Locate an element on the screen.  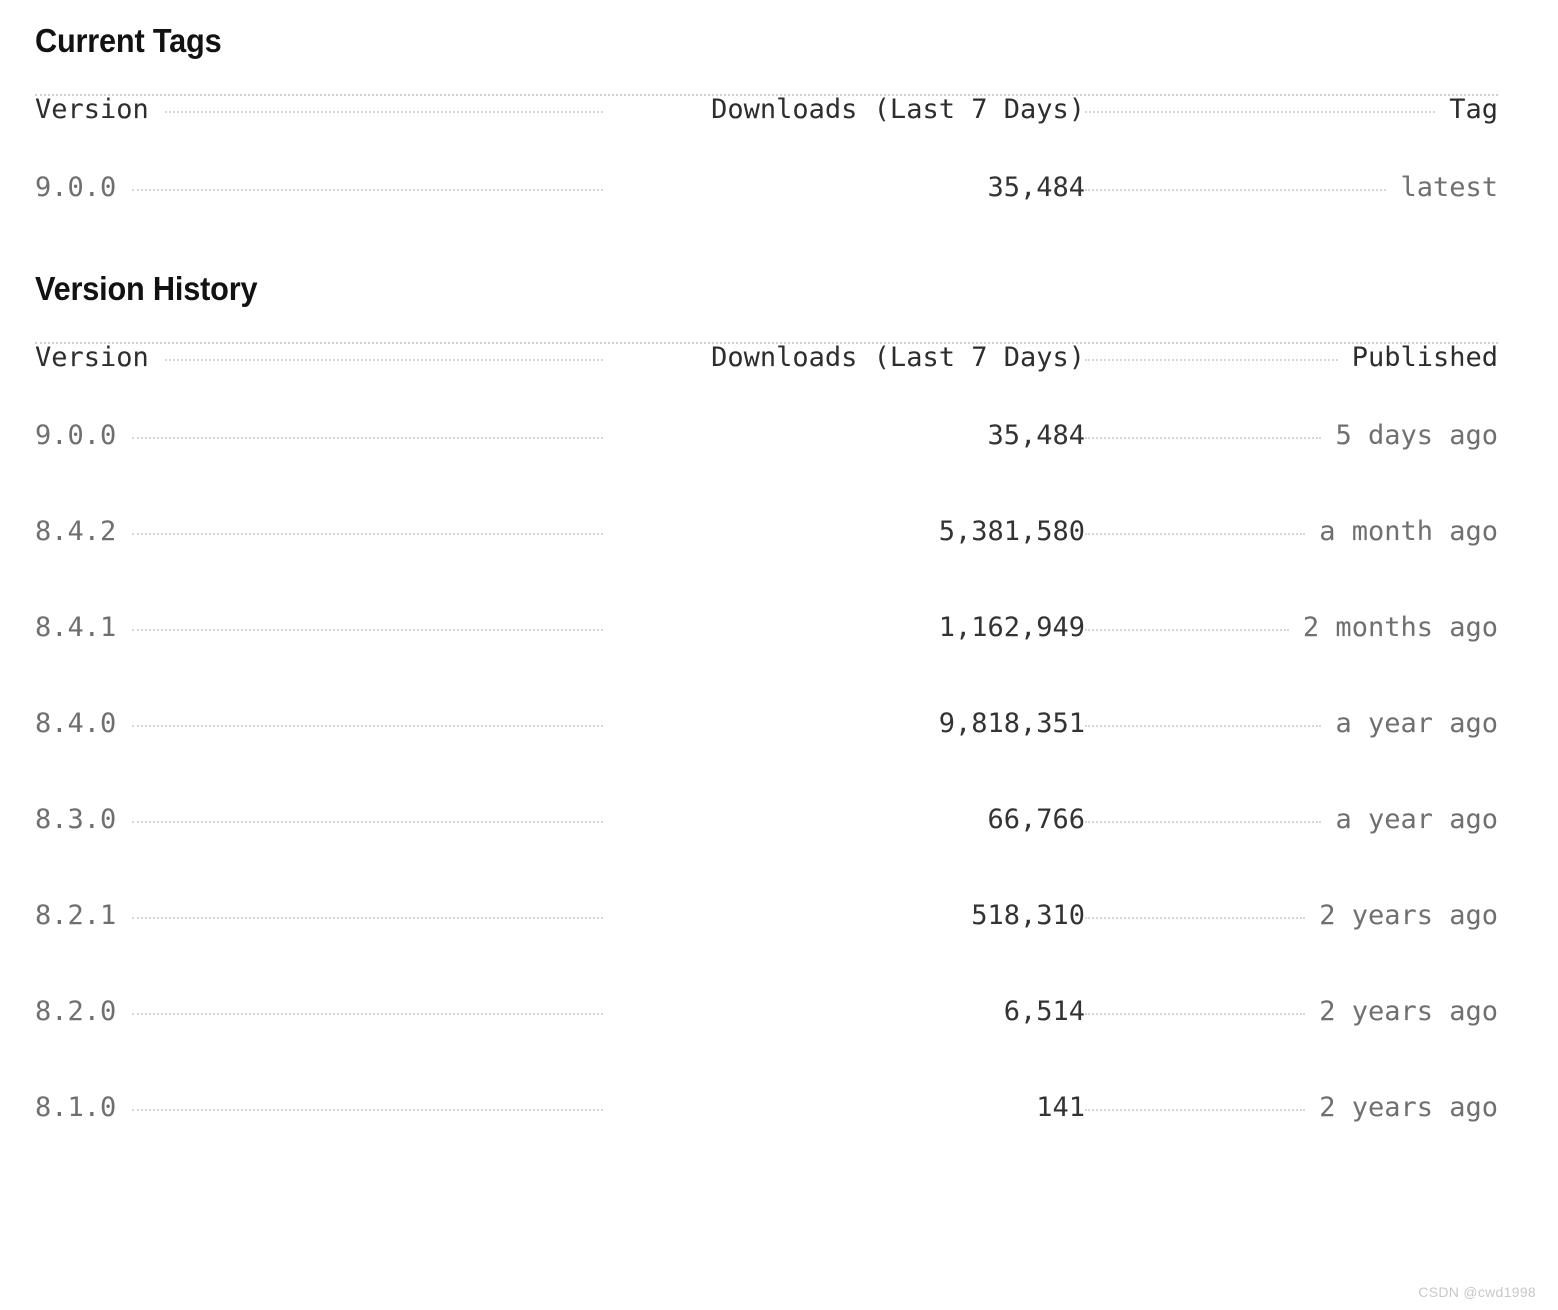
cell-downloads: 5,381,580 is located at coordinates (844, 566).